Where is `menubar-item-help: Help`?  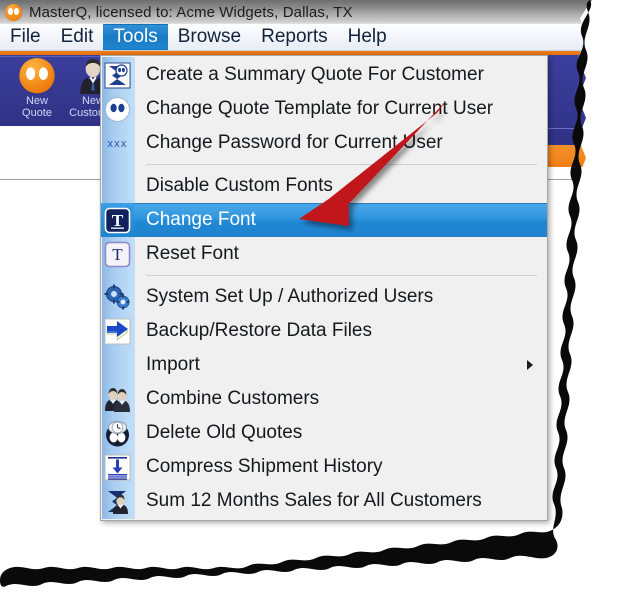
menubar-item-help: Help is located at coordinates (367, 37).